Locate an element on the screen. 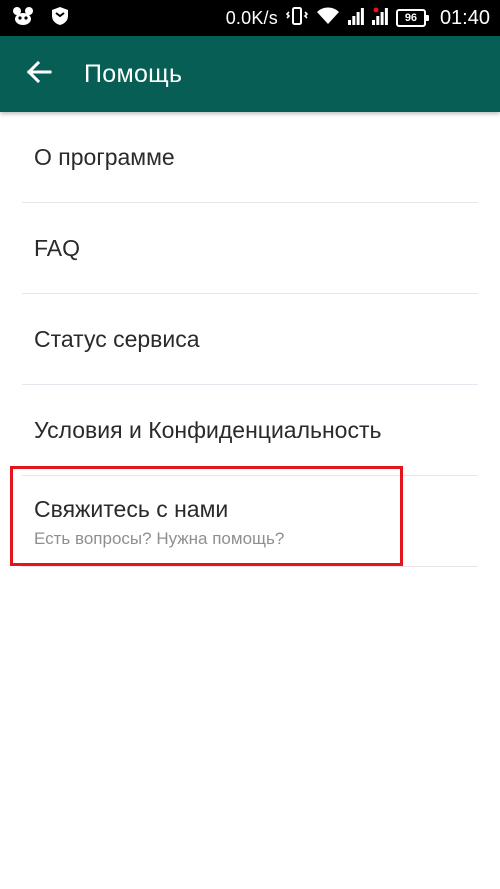  menu-item-about: О программе is located at coordinates (250, 157).